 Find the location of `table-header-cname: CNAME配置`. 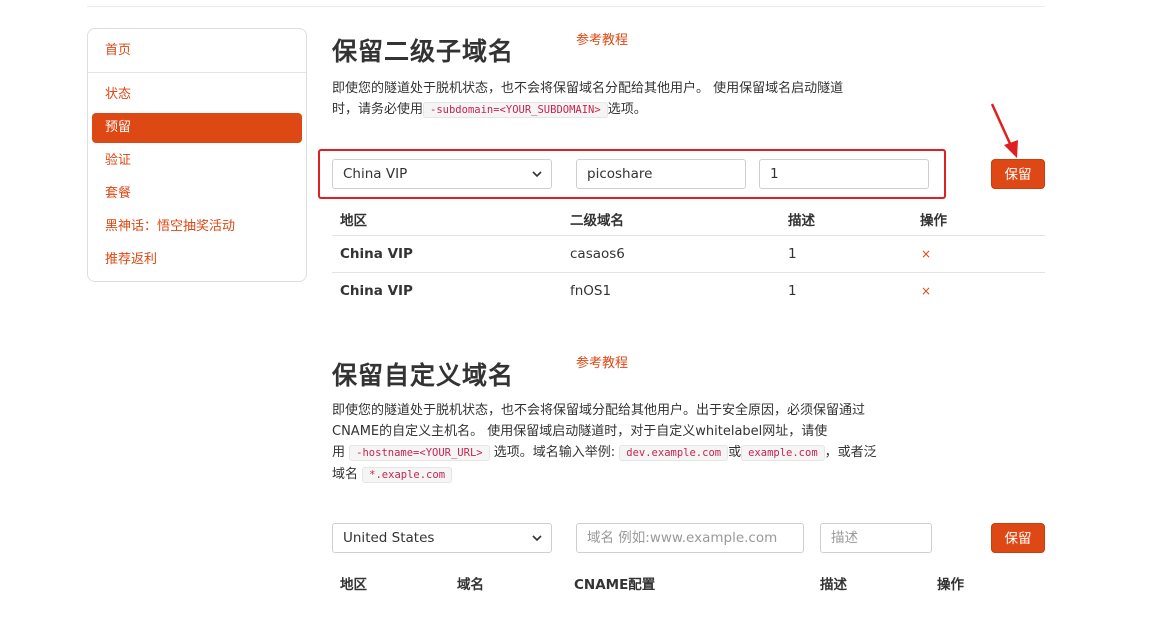

table-header-cname: CNAME配置 is located at coordinates (615, 585).